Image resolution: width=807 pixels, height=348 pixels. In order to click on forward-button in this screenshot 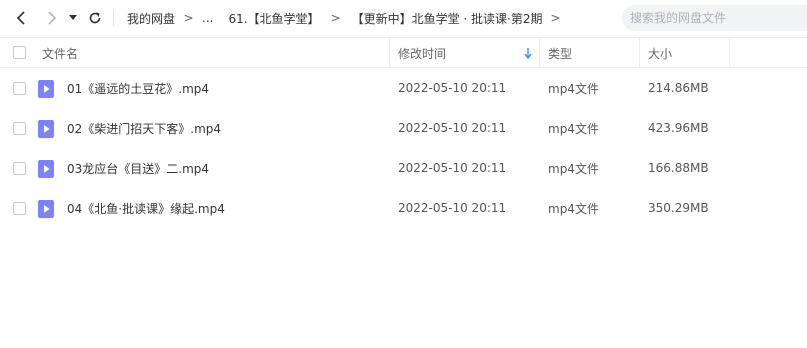, I will do `click(51, 18)`.